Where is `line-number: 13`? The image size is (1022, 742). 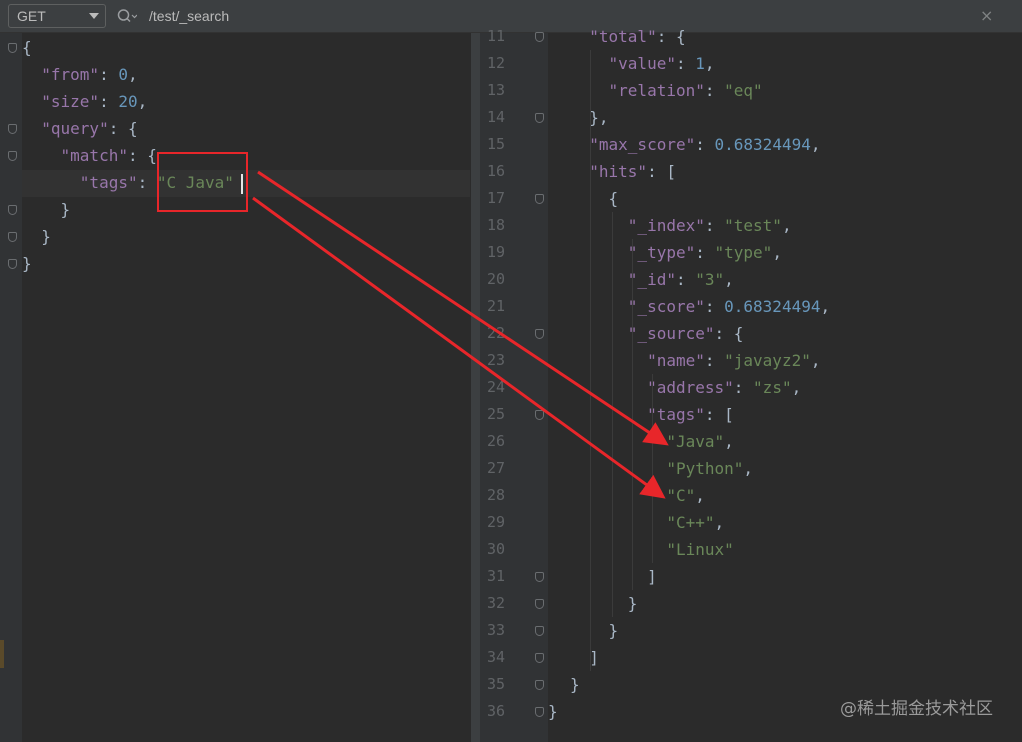 line-number: 13 is located at coordinates (495, 90).